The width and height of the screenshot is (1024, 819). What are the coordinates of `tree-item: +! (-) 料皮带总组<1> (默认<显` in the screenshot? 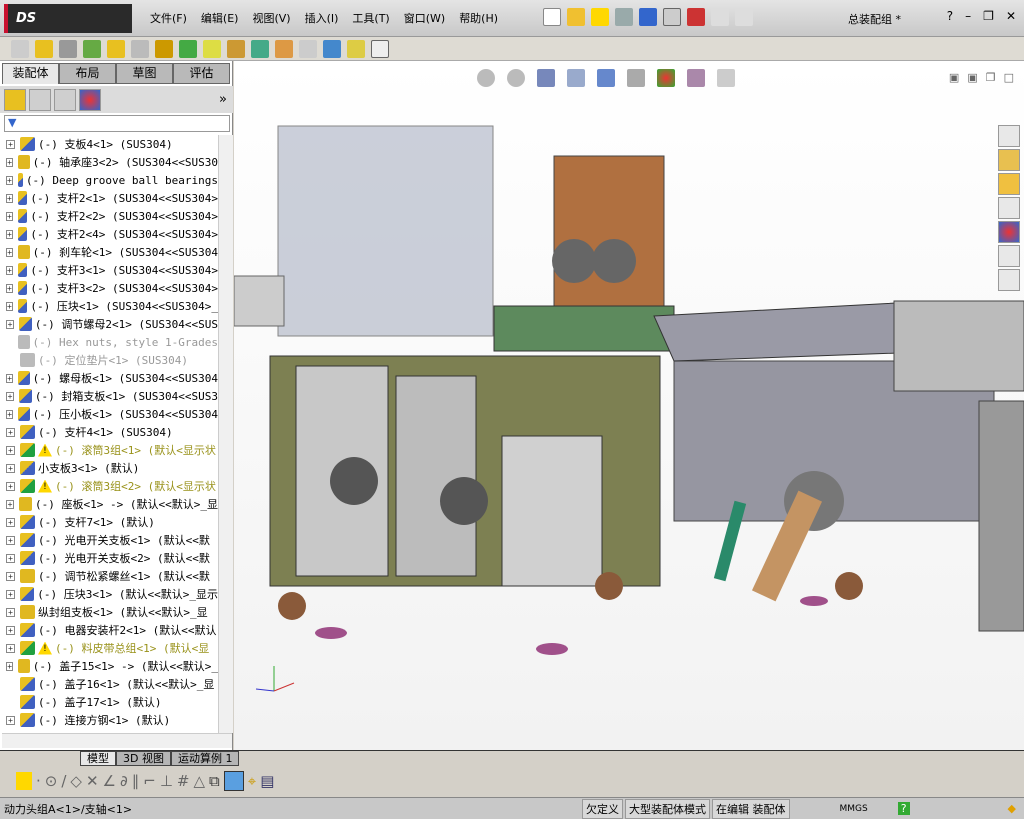 It's located at (109, 648).